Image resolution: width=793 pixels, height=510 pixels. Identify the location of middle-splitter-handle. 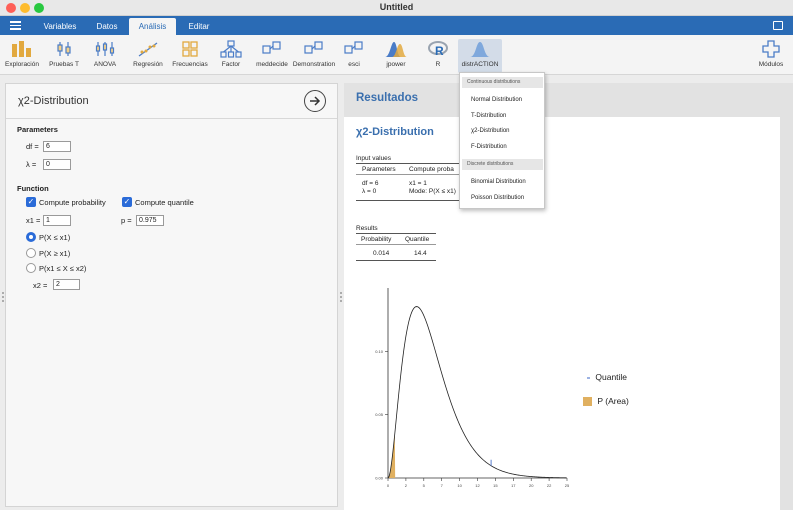
(341, 297).